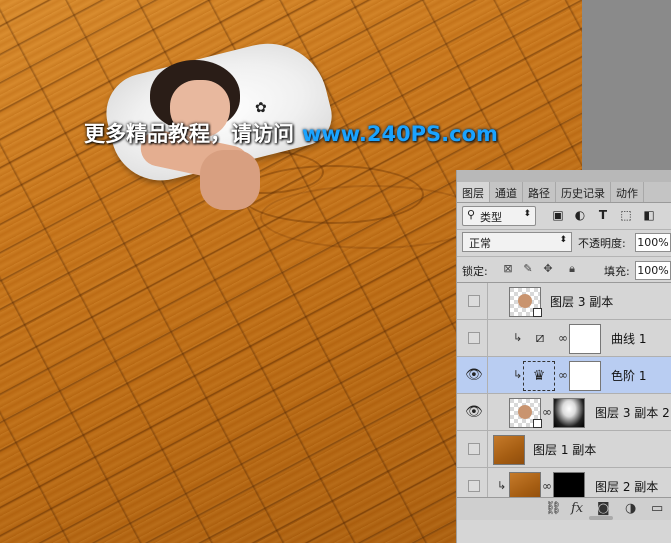  I want to click on tab-actions: 动作, so click(627, 192).